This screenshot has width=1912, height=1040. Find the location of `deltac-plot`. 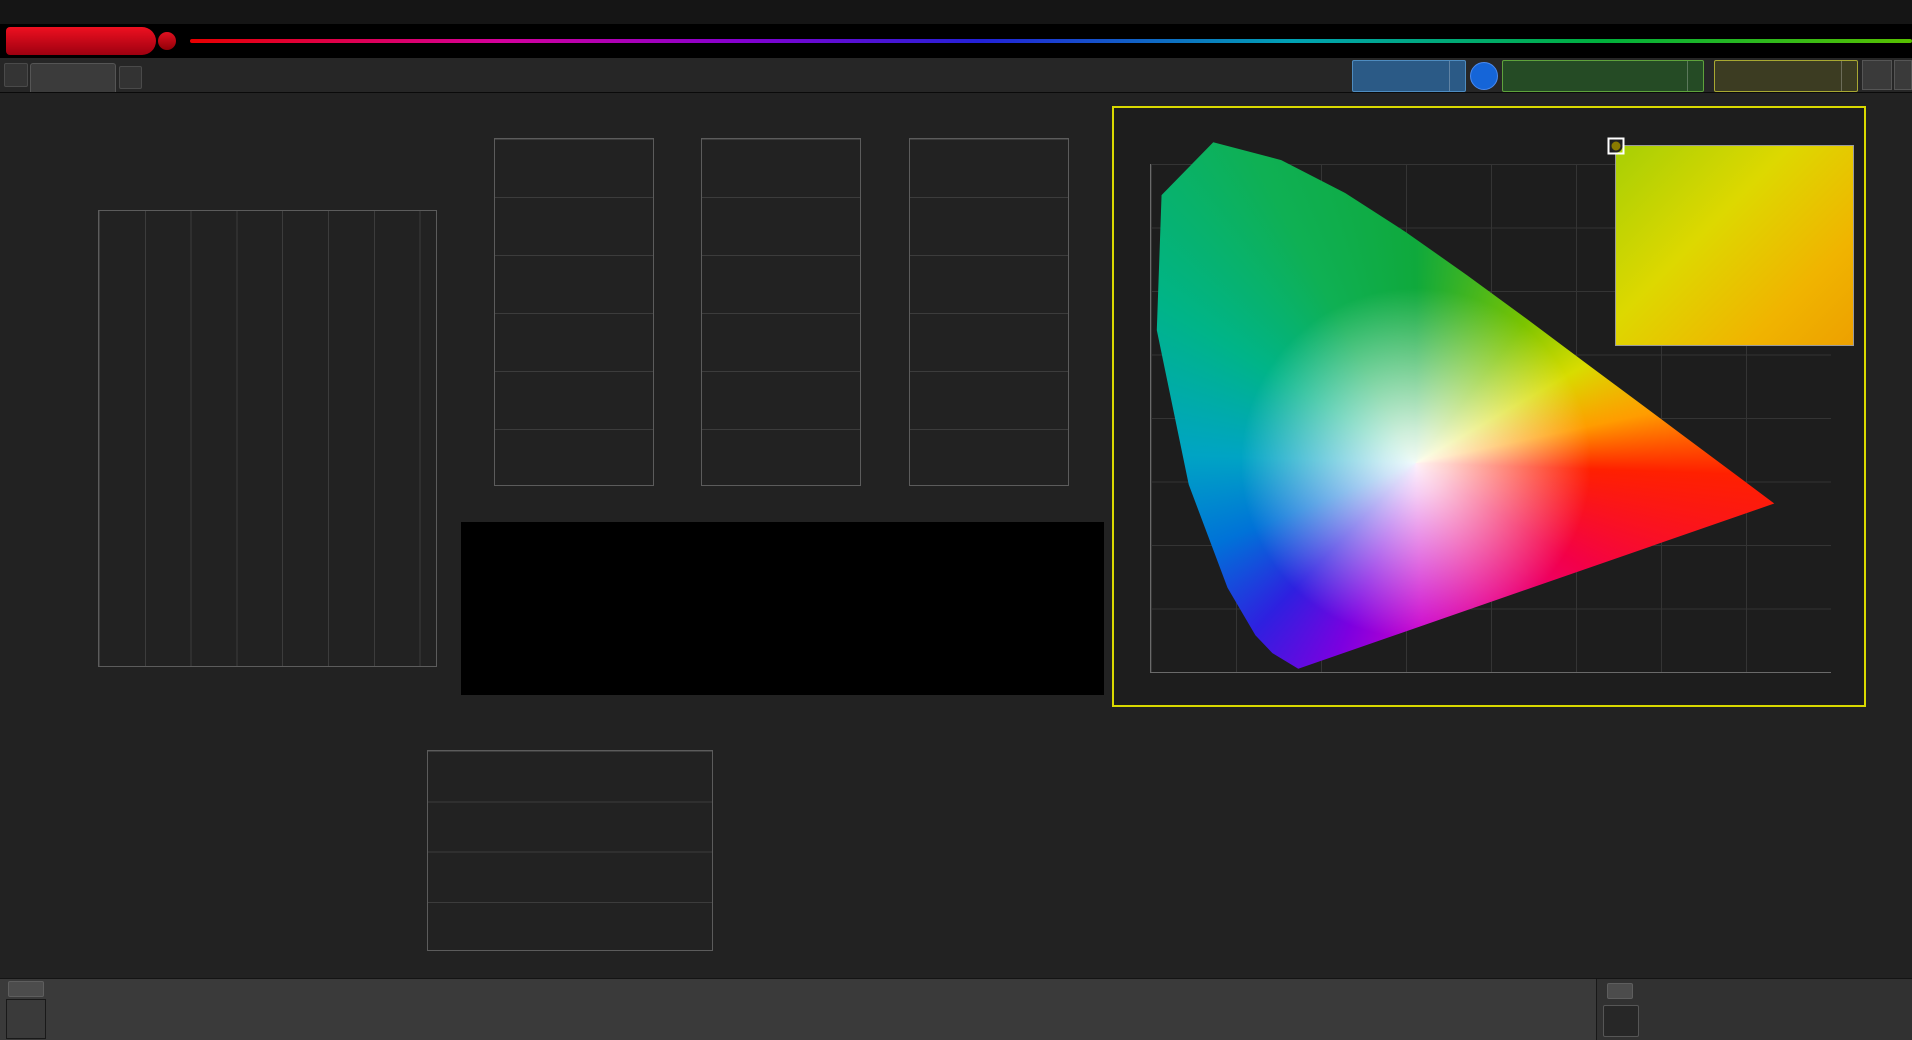

deltac-plot is located at coordinates (781, 312).